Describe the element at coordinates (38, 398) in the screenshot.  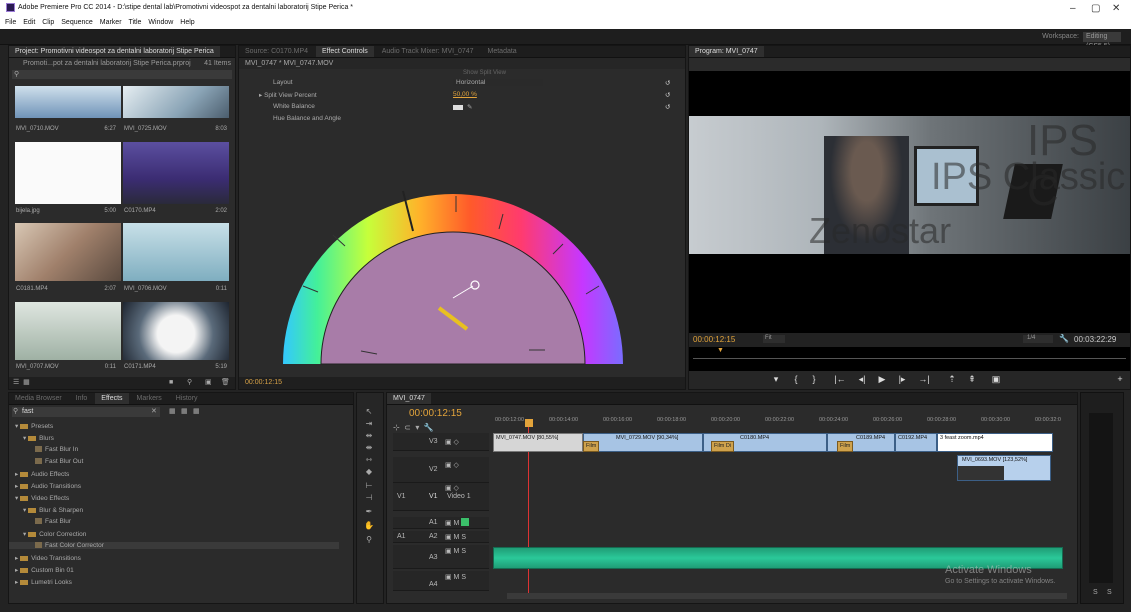
I see `tab-media-browser: Media Browser` at that location.